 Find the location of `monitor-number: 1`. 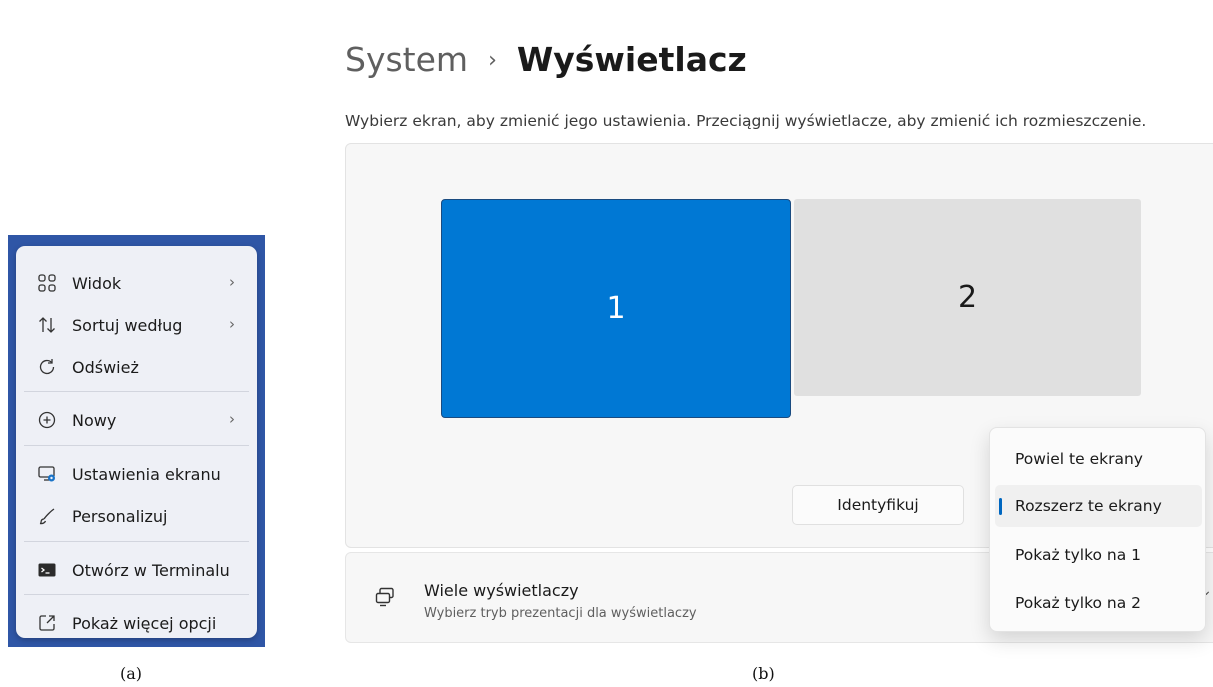

monitor-number: 1 is located at coordinates (616, 308).